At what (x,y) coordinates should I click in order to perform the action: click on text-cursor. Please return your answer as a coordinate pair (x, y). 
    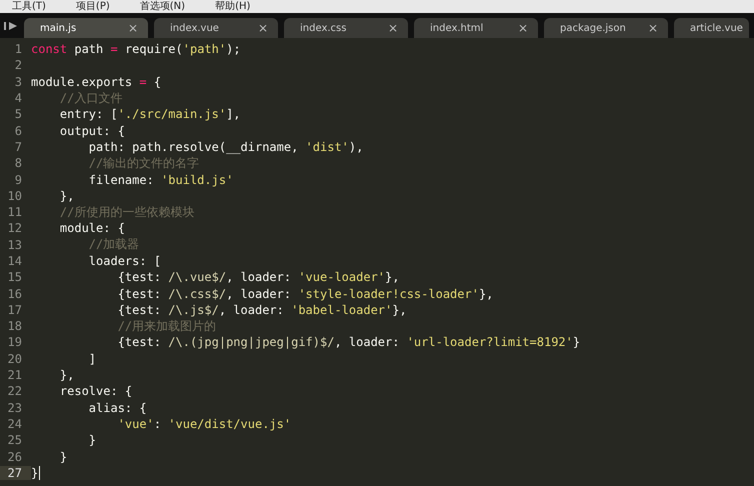
    Looking at the image, I should click on (39, 473).